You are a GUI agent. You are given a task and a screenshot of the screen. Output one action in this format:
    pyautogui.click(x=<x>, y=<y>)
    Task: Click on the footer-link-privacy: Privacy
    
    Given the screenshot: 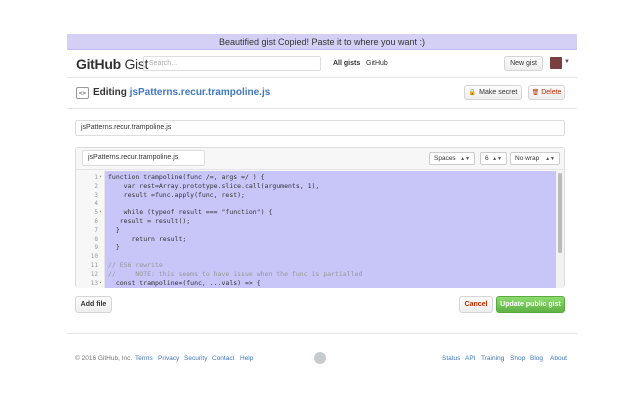 What is the action you would take?
    pyautogui.click(x=168, y=358)
    